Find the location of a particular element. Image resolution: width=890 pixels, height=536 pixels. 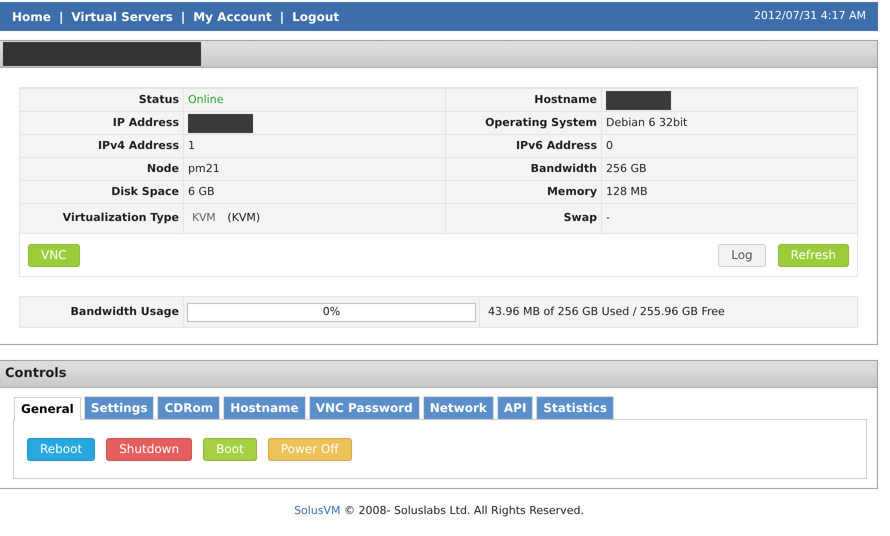

tab: Settings is located at coordinates (119, 407).